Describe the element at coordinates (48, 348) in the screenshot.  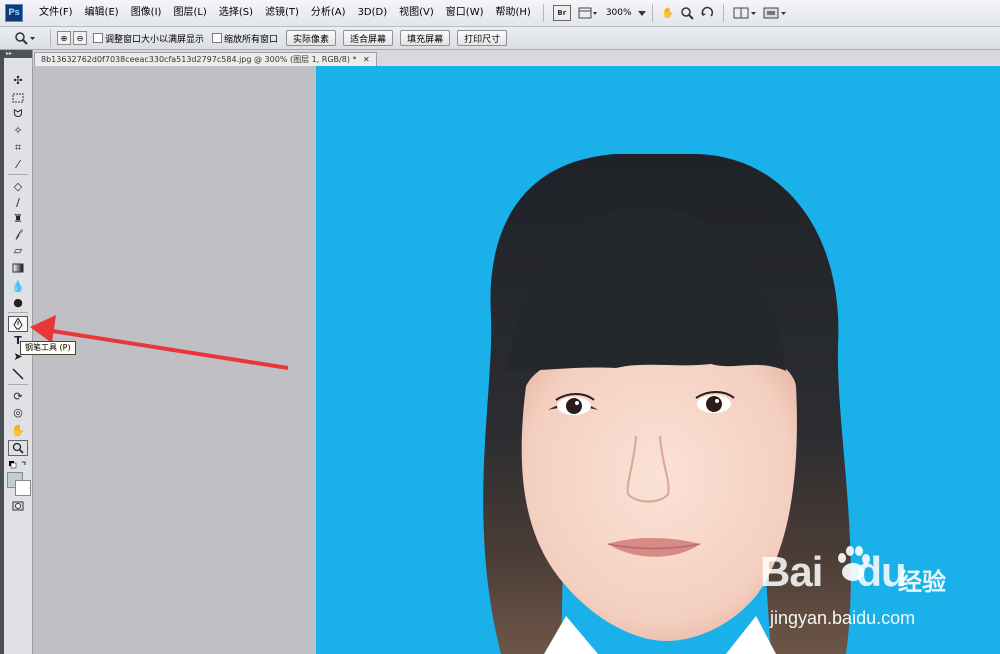
I see `pen-tool-tooltip: 钢笔工具 (P)` at that location.